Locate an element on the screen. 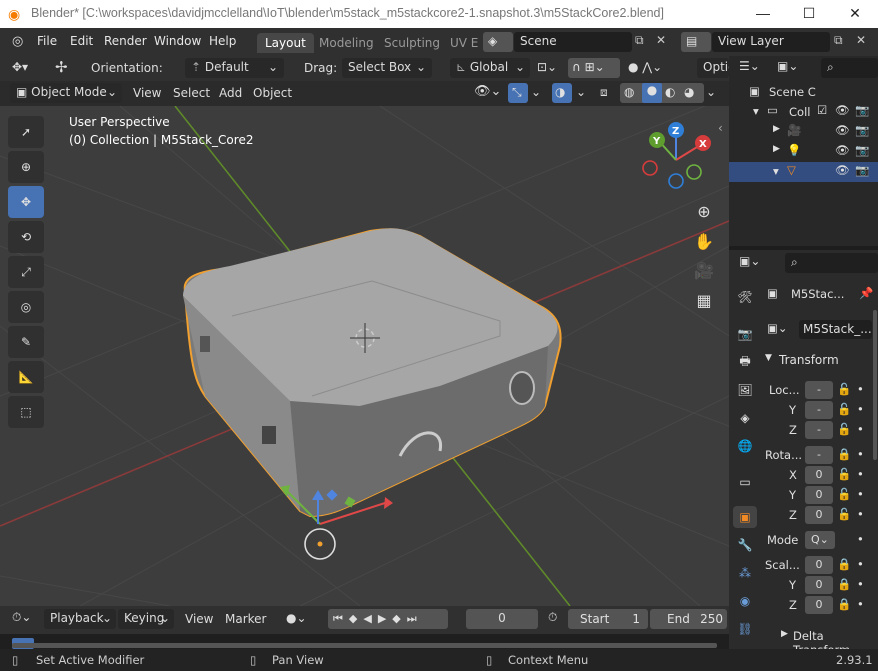 This screenshot has width=878, height=671. menu-file: File is located at coordinates (47, 41).